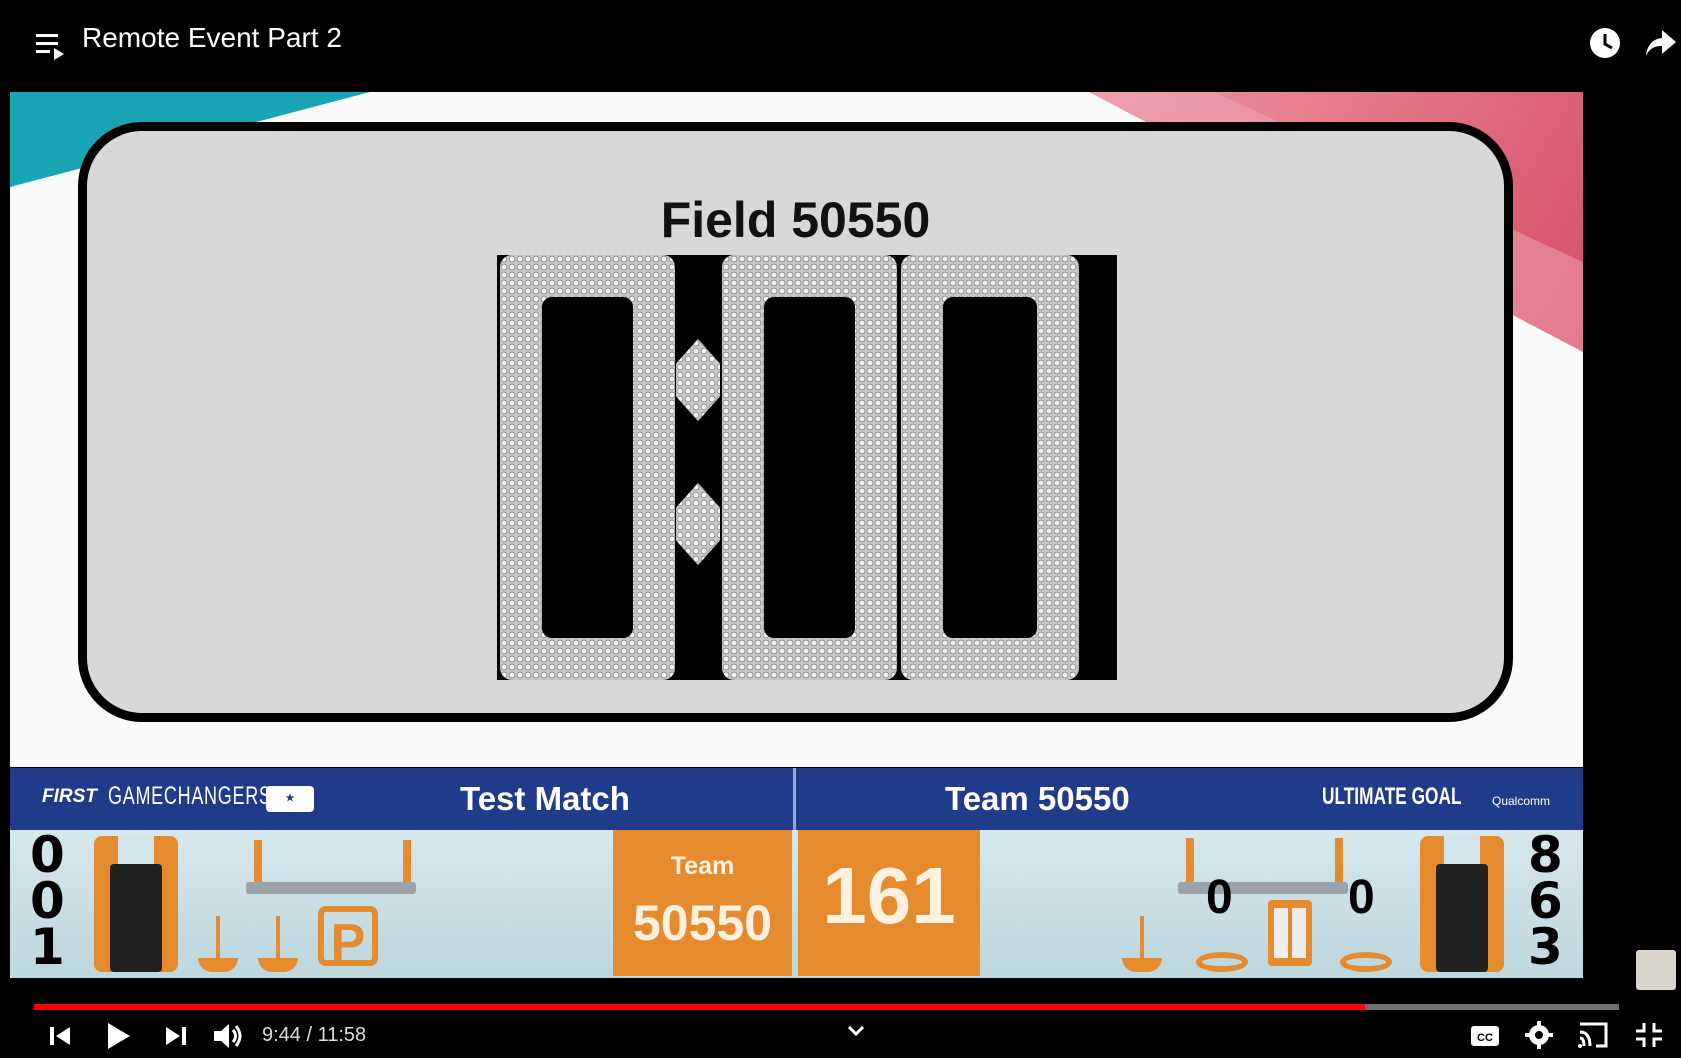 Image resolution: width=1681 pixels, height=1058 pixels. What do you see at coordinates (69, 796) in the screenshot?
I see `first-logo: FIRST` at bounding box center [69, 796].